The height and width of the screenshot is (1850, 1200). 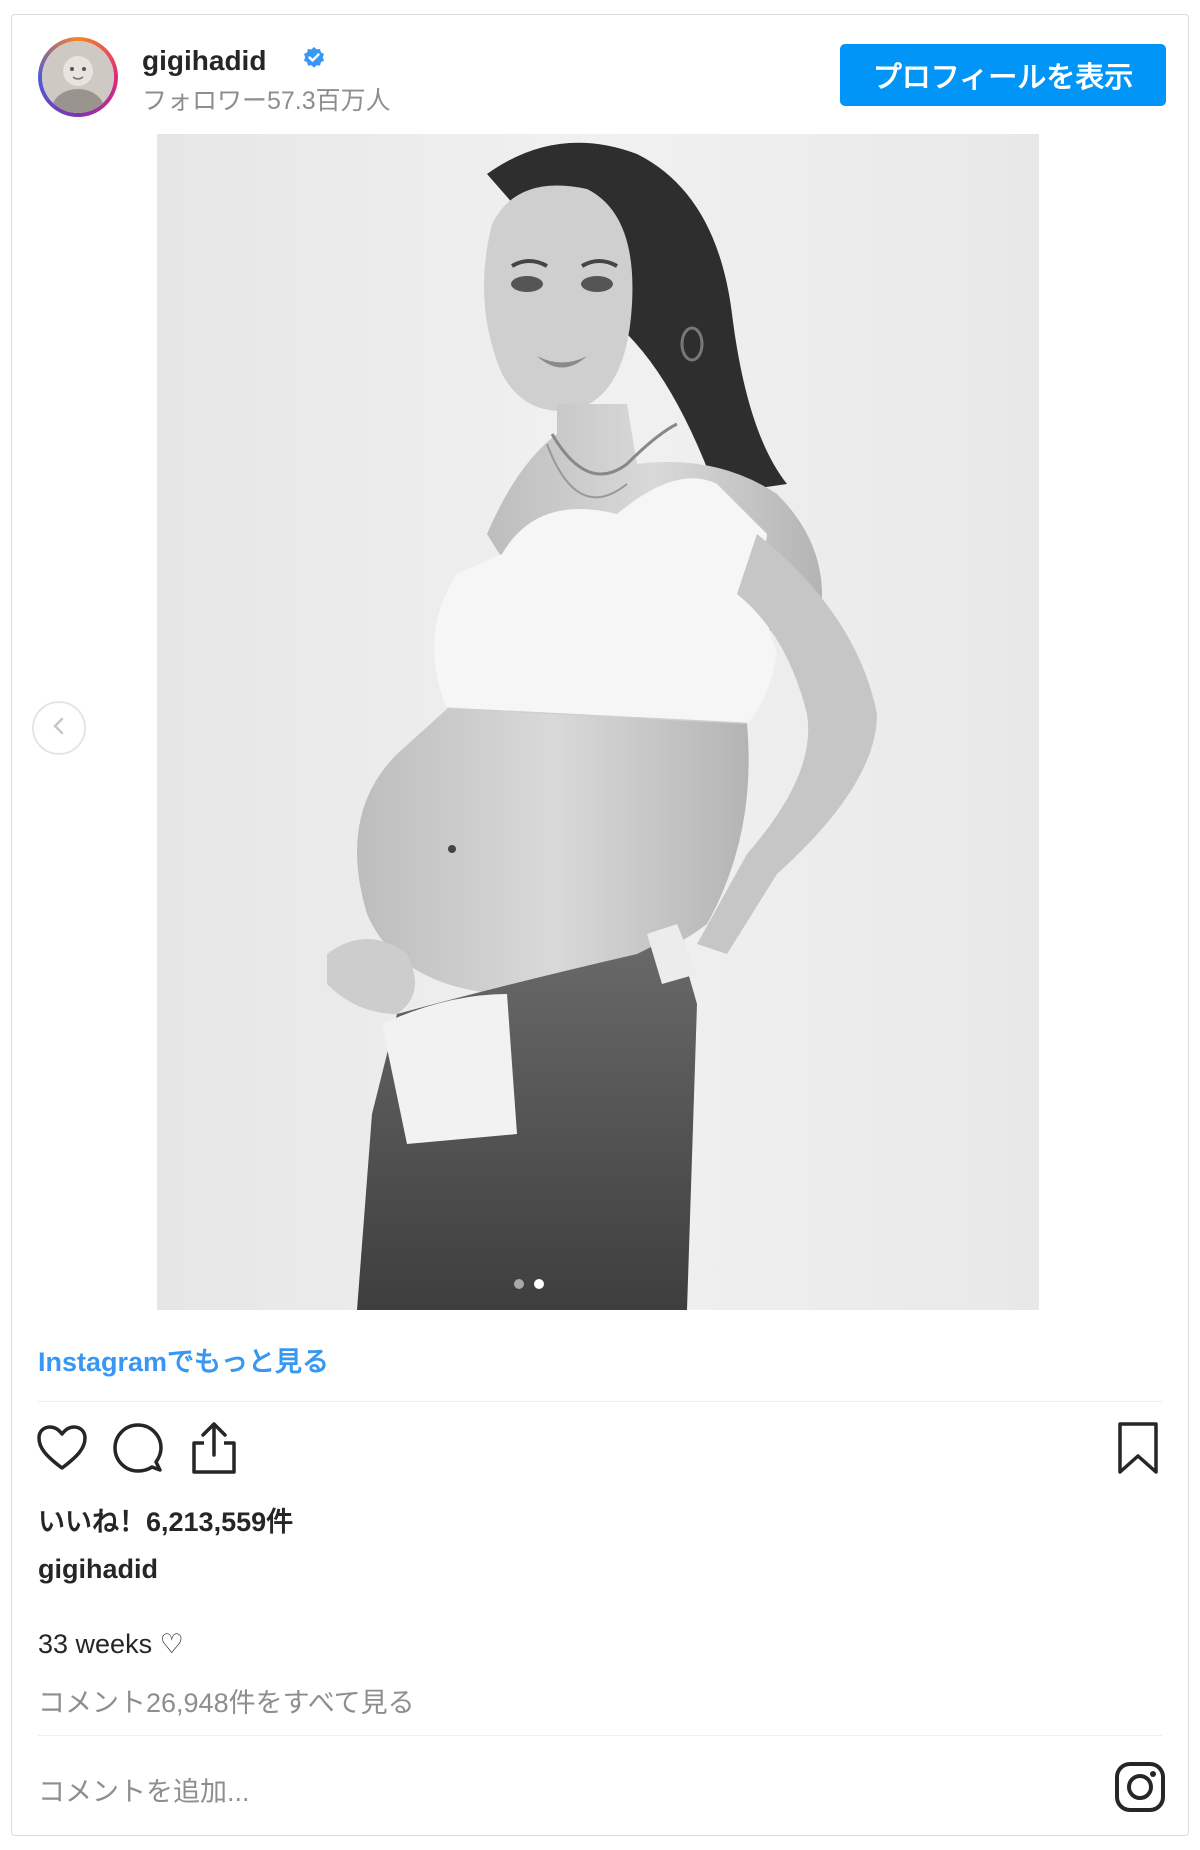 What do you see at coordinates (266, 101) in the screenshot?
I see `follower-count: フォロワー57.3百万人` at bounding box center [266, 101].